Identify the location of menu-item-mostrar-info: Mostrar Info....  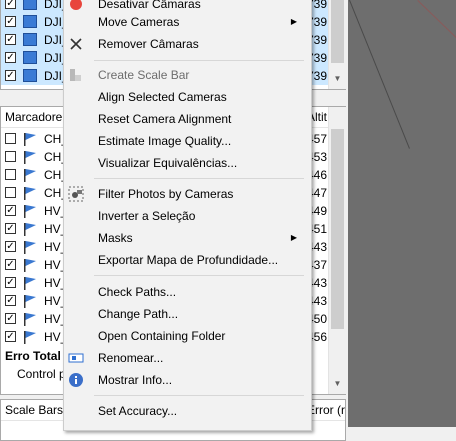
(187, 380).